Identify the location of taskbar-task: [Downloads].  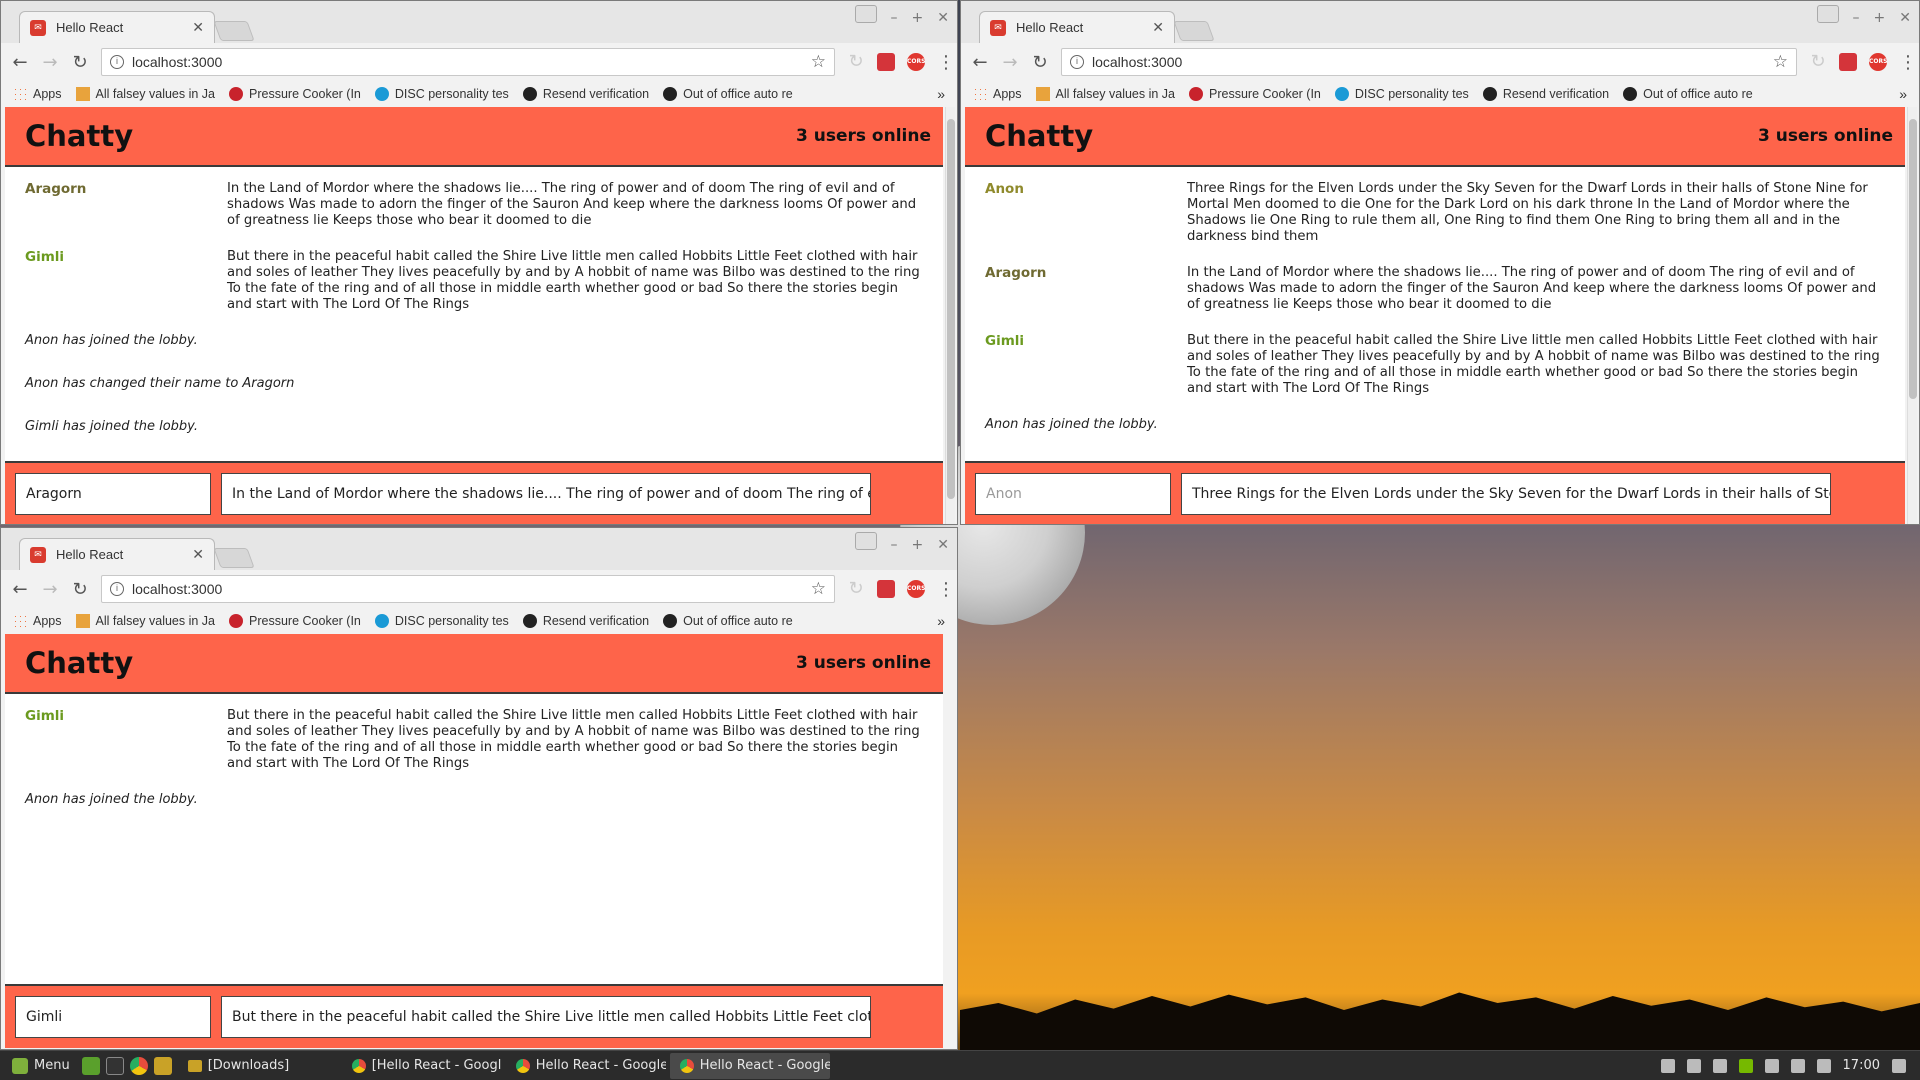
(258, 1066).